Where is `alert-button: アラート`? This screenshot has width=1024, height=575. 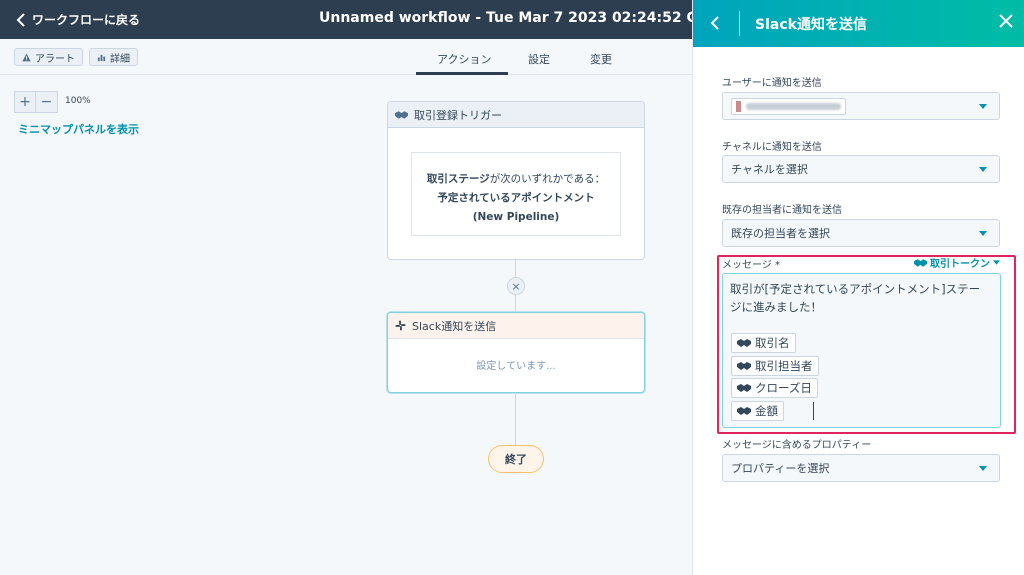
alert-button: アラート is located at coordinates (48, 57).